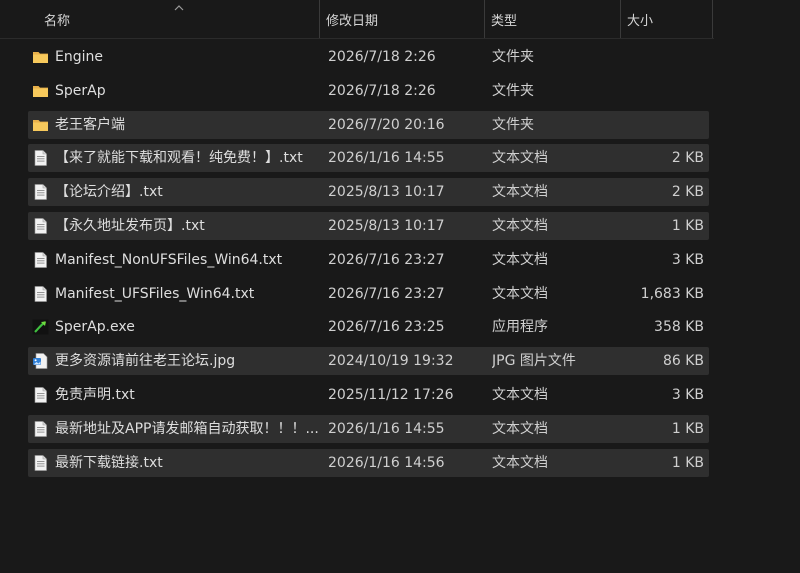 This screenshot has height=573, width=800. What do you see at coordinates (179, 19) in the screenshot?
I see `column-header-name: 名称` at bounding box center [179, 19].